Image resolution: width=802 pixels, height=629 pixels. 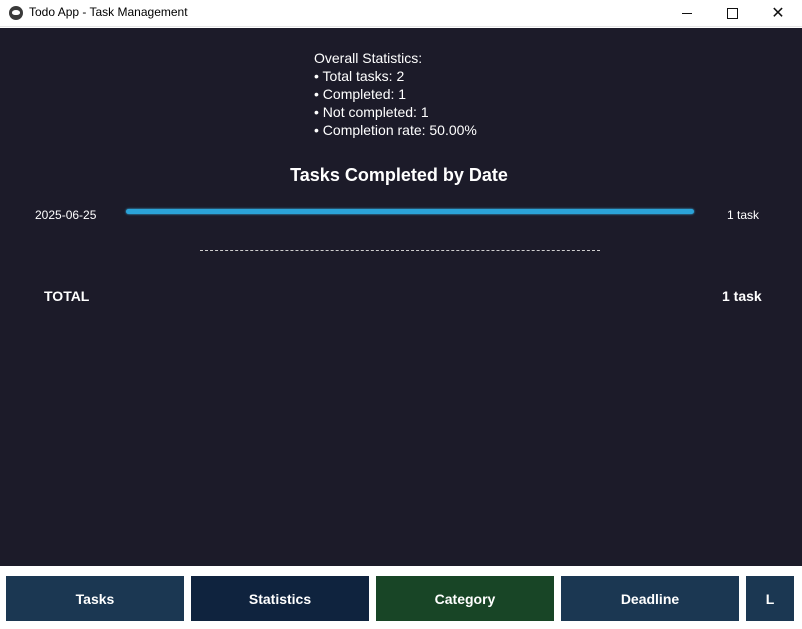 I want to click on window-title: Todo App - Task Management, so click(x=108, y=12).